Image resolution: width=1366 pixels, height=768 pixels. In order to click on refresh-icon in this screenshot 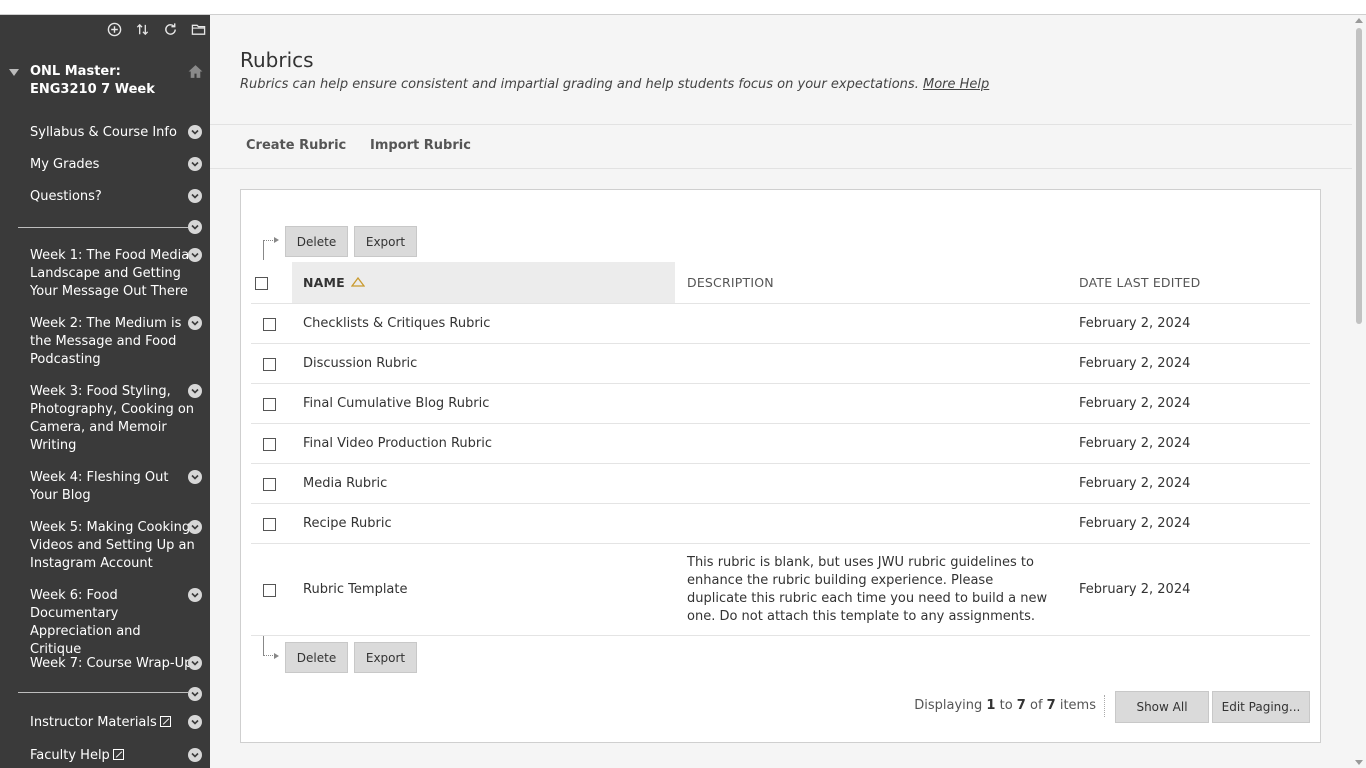, I will do `click(170, 29)`.